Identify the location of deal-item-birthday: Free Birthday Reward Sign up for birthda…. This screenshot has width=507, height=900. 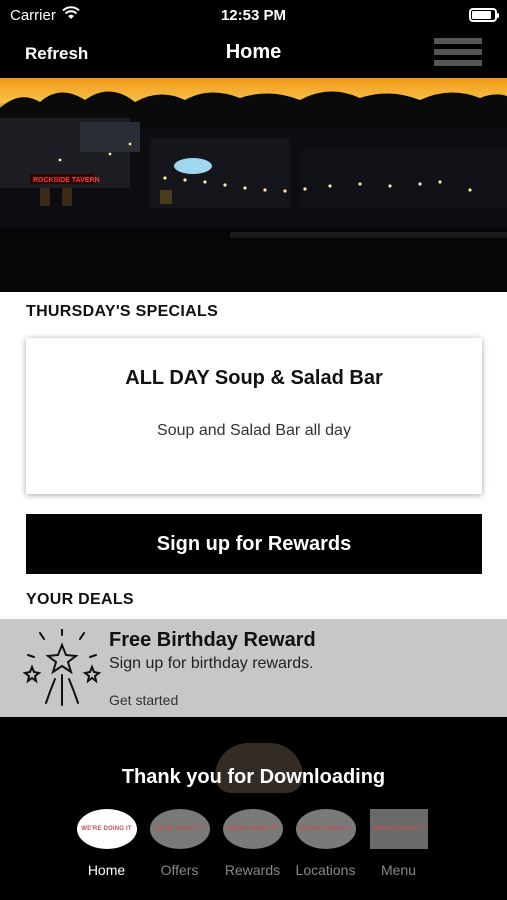
(253, 668).